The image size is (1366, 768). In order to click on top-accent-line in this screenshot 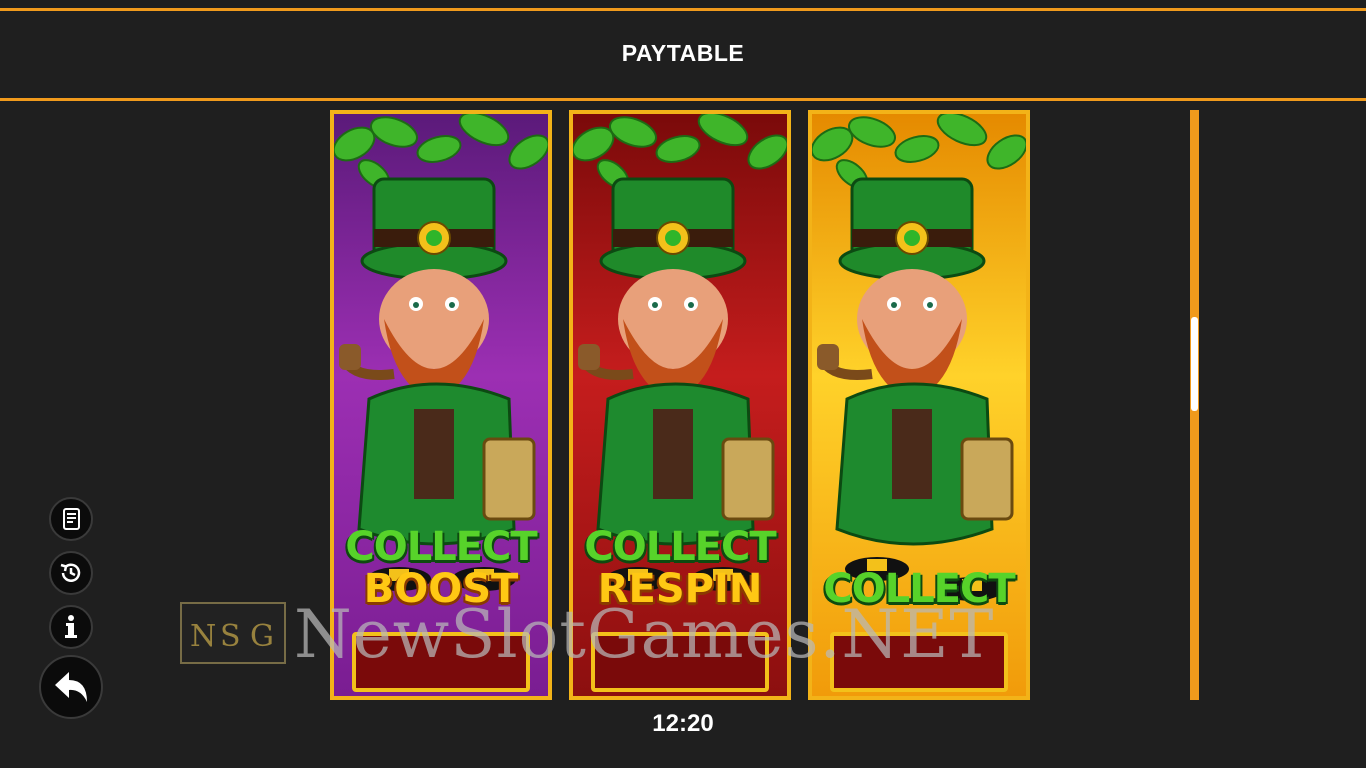, I will do `click(683, 9)`.